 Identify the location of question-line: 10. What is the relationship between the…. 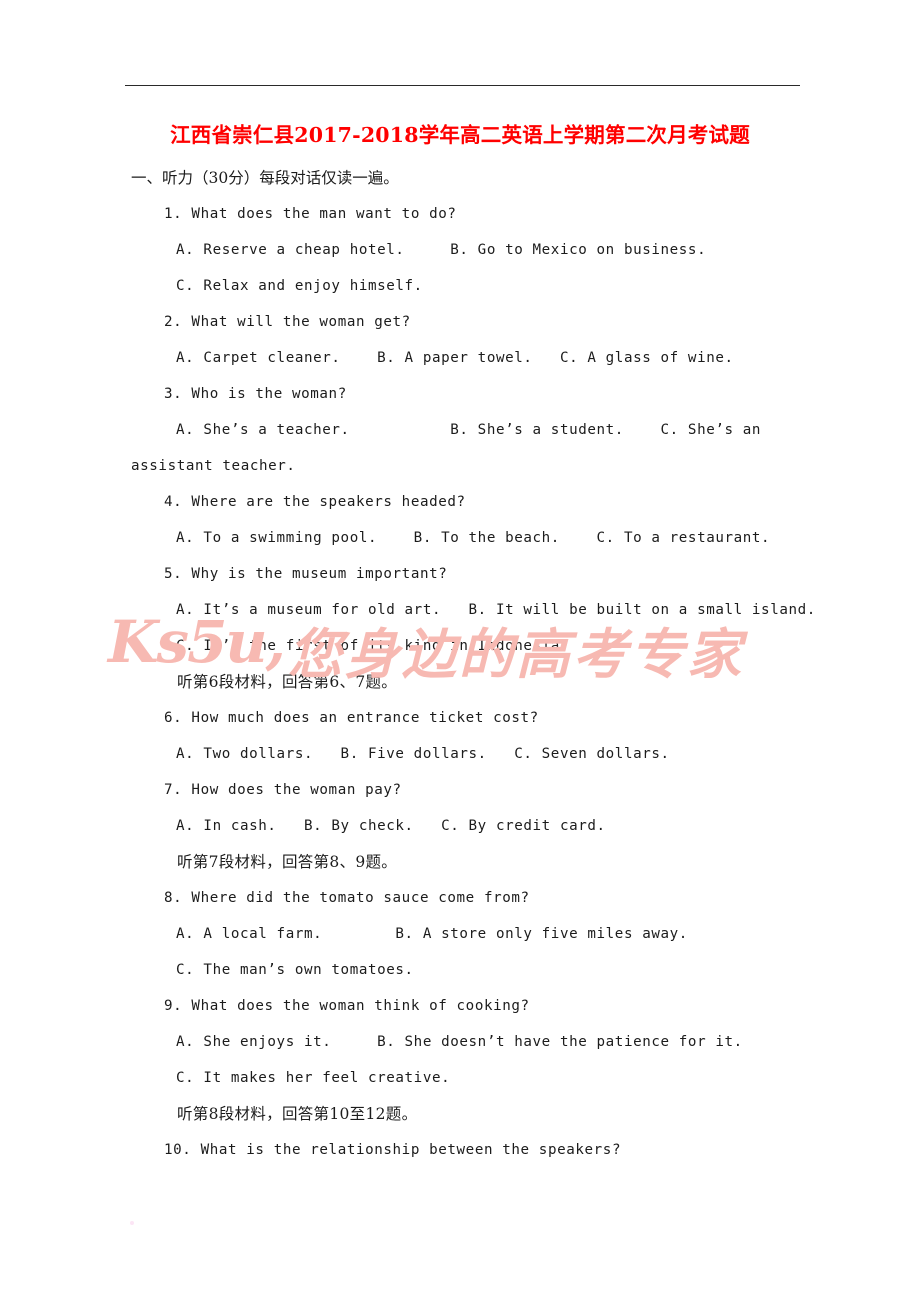
(393, 1150).